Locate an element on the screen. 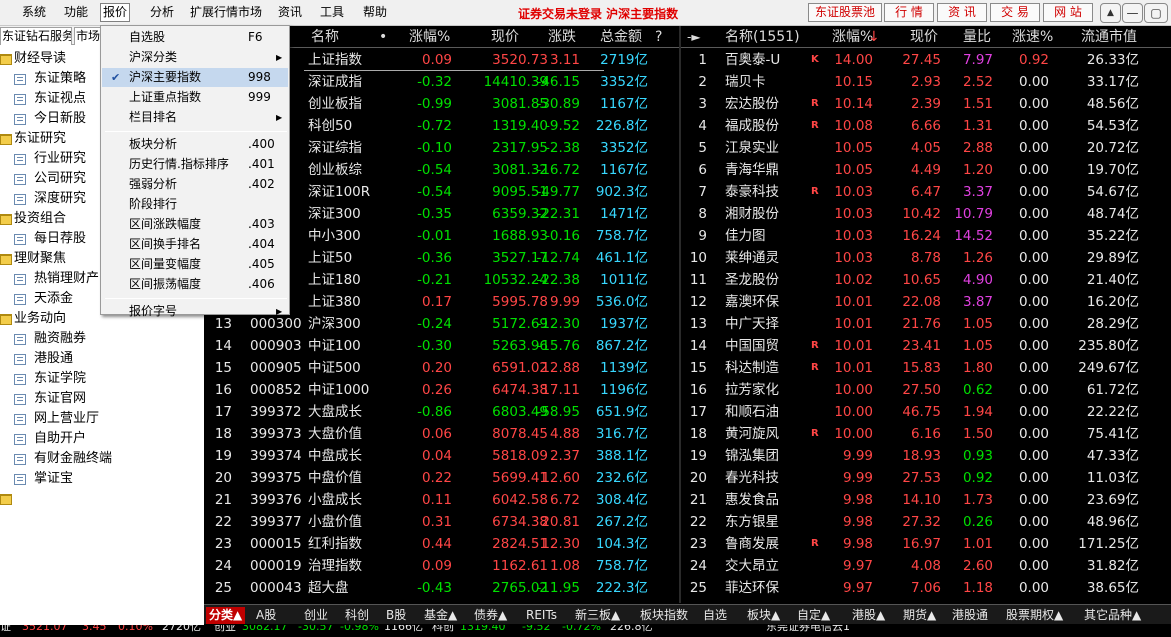 This screenshot has height=637, width=1171. tab-bottom-item: 新三板▲ is located at coordinates (597, 615).